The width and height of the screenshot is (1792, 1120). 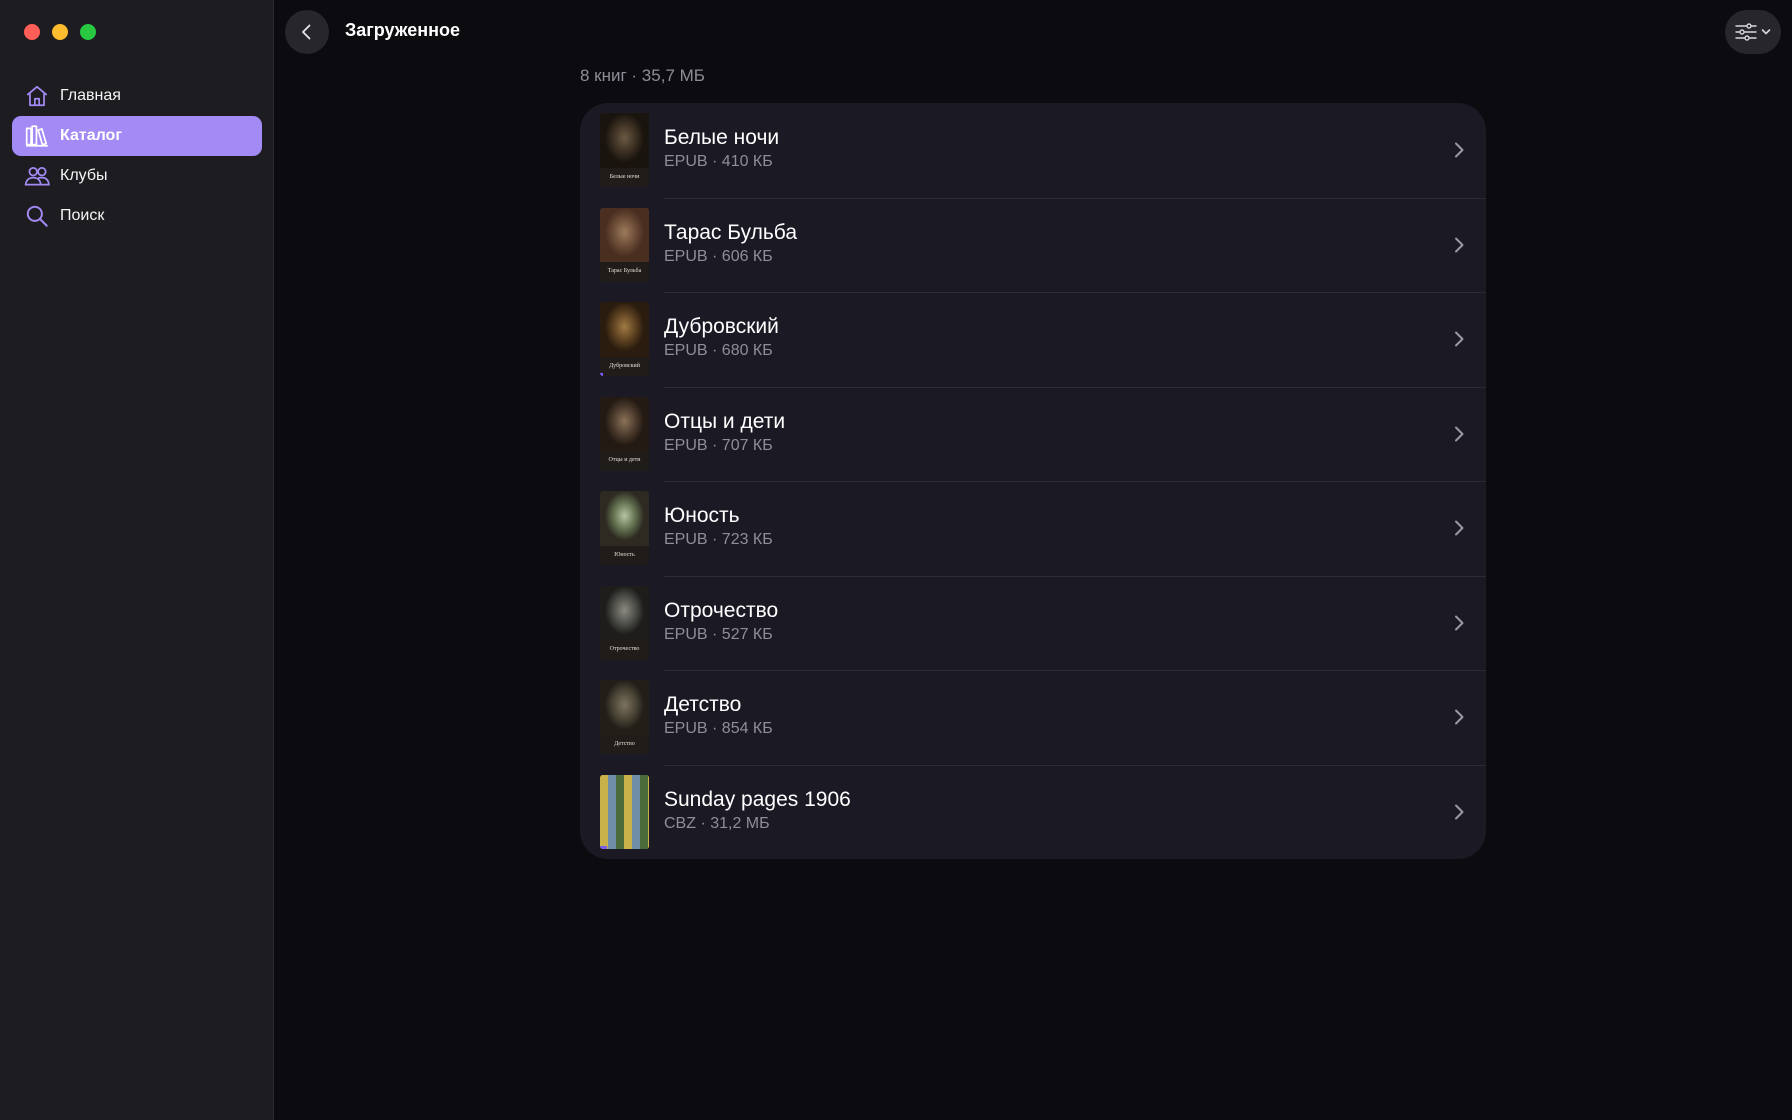 What do you see at coordinates (624, 744) in the screenshot?
I see `cover-caption: Детство` at bounding box center [624, 744].